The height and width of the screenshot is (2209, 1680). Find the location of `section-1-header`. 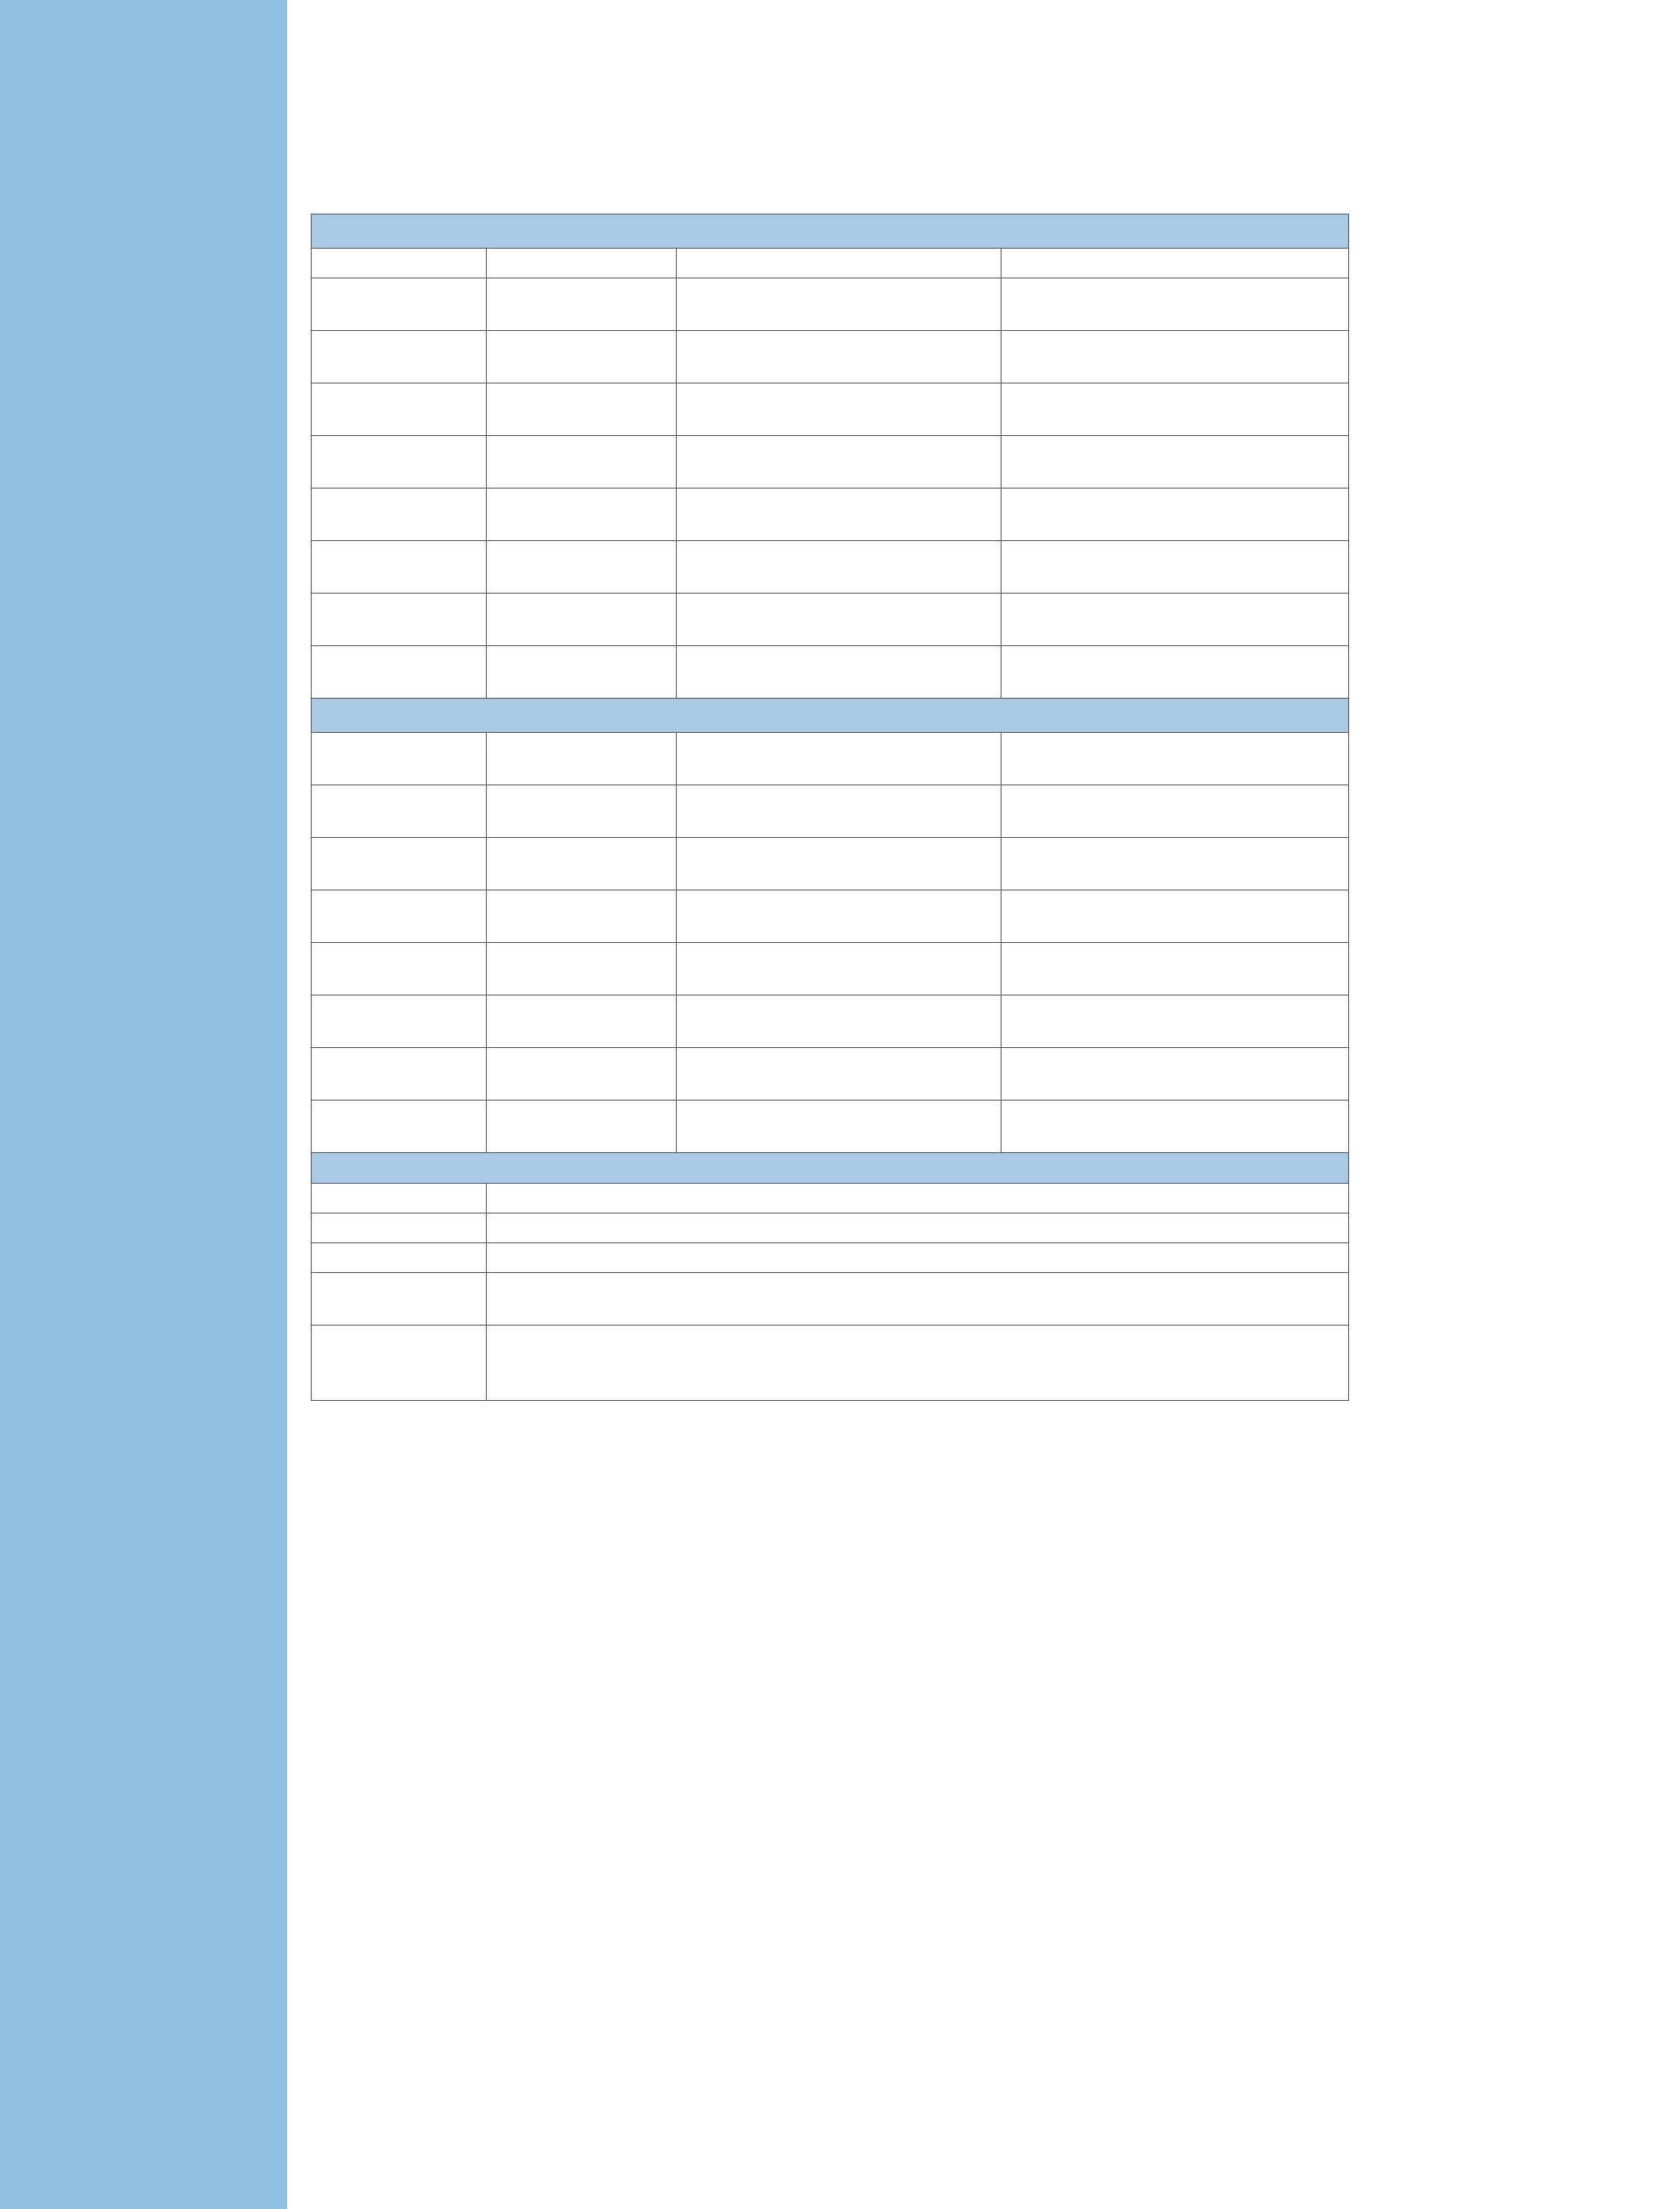

section-1-header is located at coordinates (830, 231).